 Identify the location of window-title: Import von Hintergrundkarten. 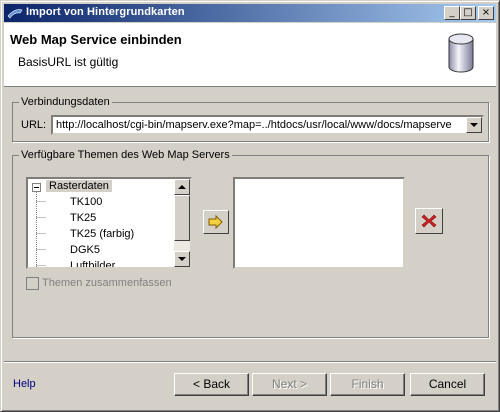
(105, 12).